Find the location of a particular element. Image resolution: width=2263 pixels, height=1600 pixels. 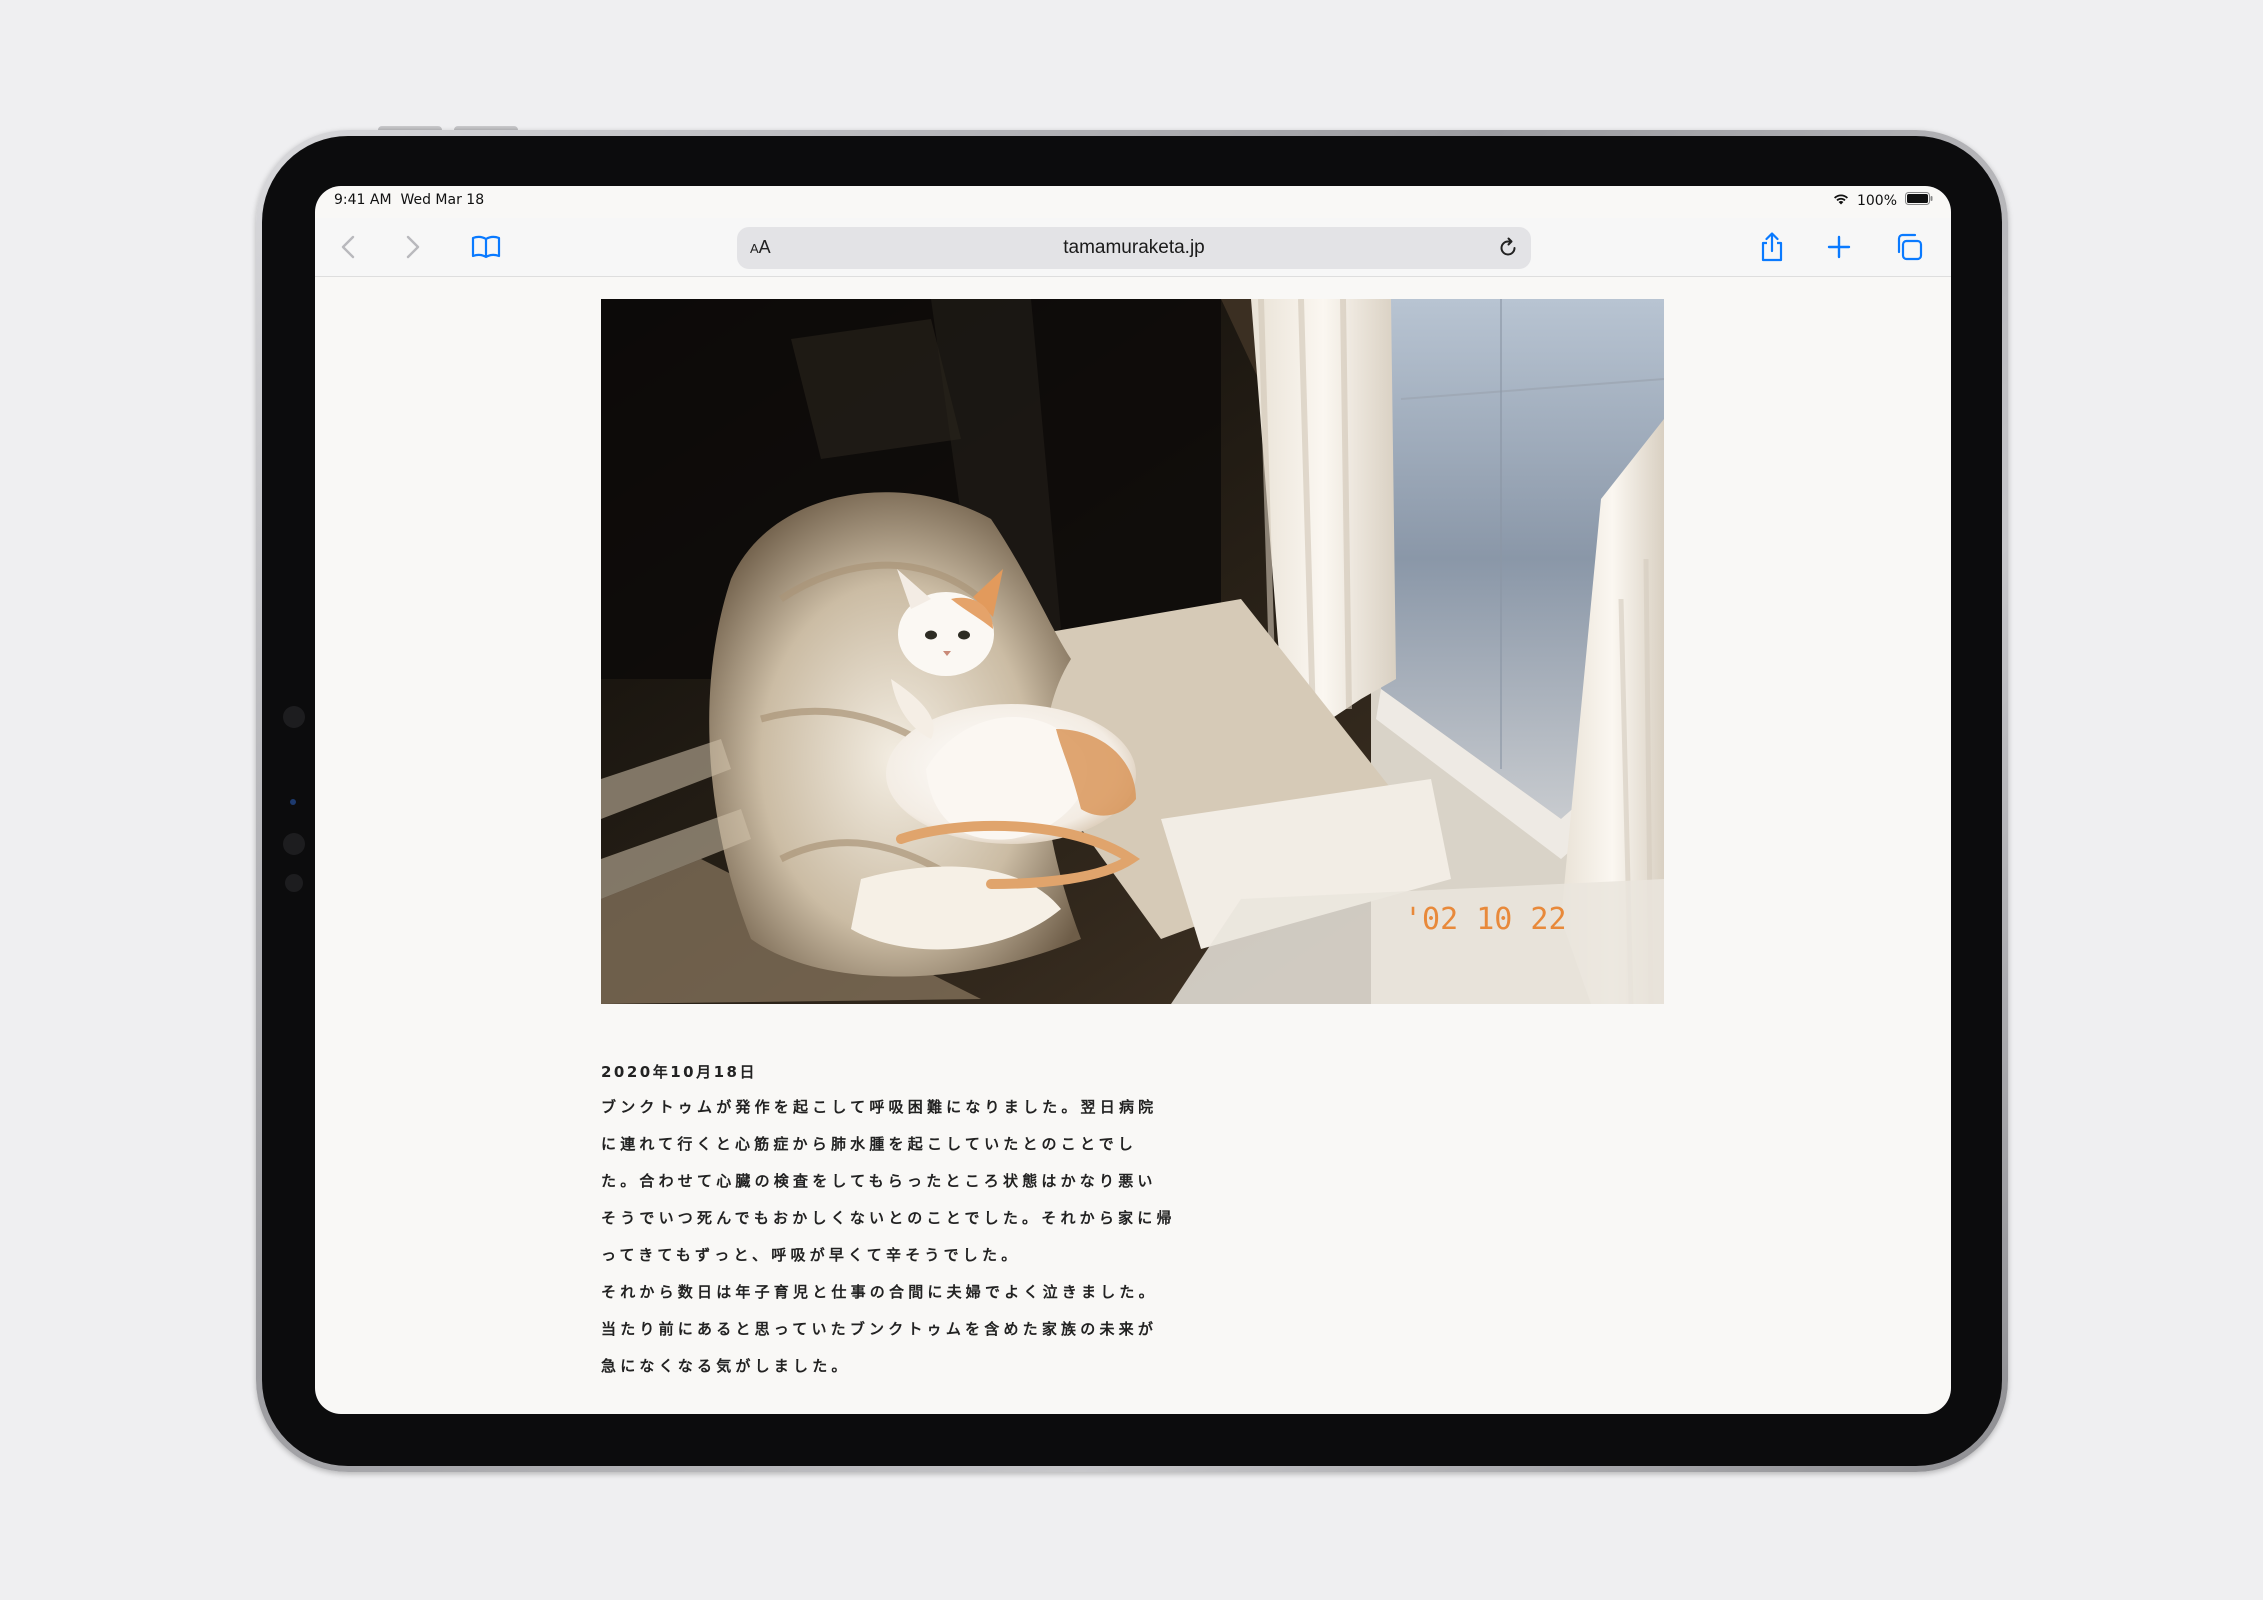

forward-button is located at coordinates (413, 247).